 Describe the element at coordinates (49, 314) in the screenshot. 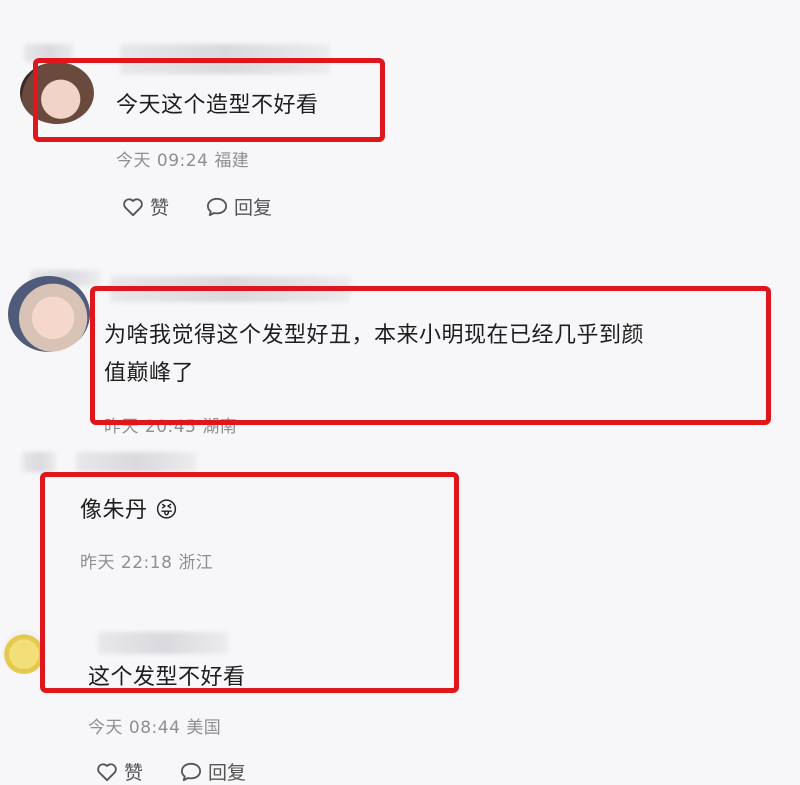

I see `avatar` at that location.